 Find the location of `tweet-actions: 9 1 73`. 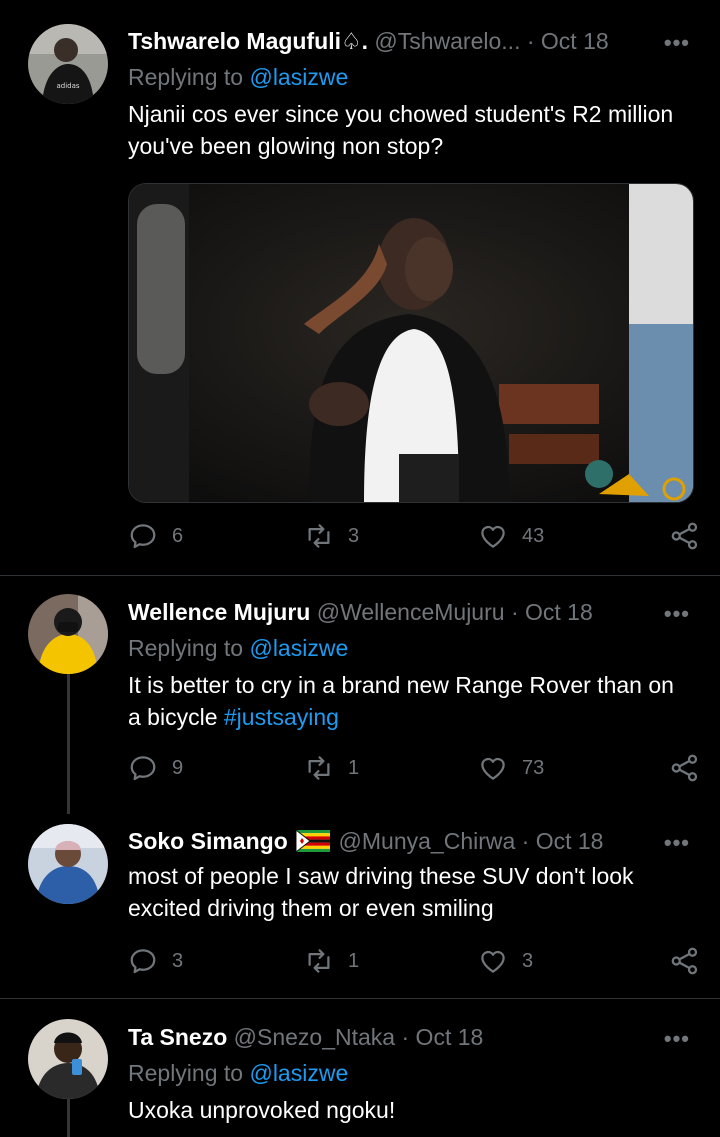

tweet-actions: 9 1 73 is located at coordinates (414, 770).